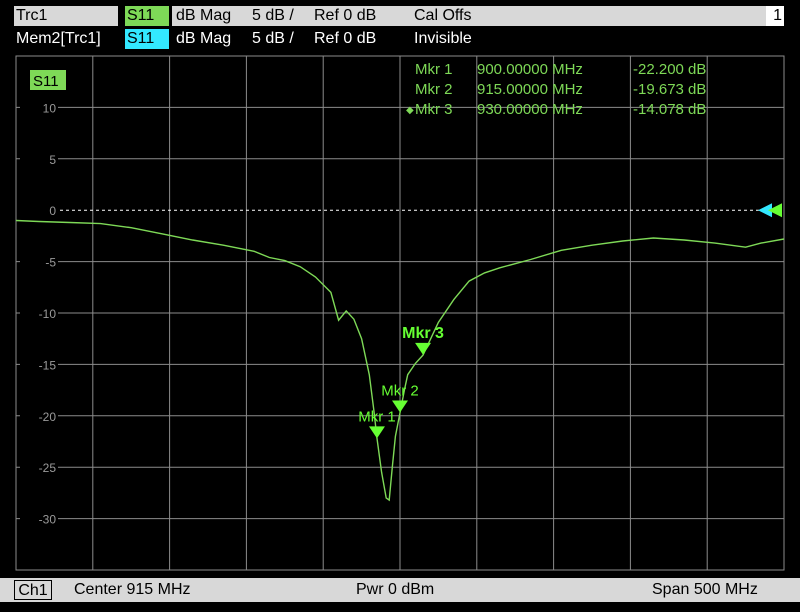 The height and width of the screenshot is (612, 800). What do you see at coordinates (395, 590) in the screenshot?
I see `source-power: Pwr 0 dBm` at bounding box center [395, 590].